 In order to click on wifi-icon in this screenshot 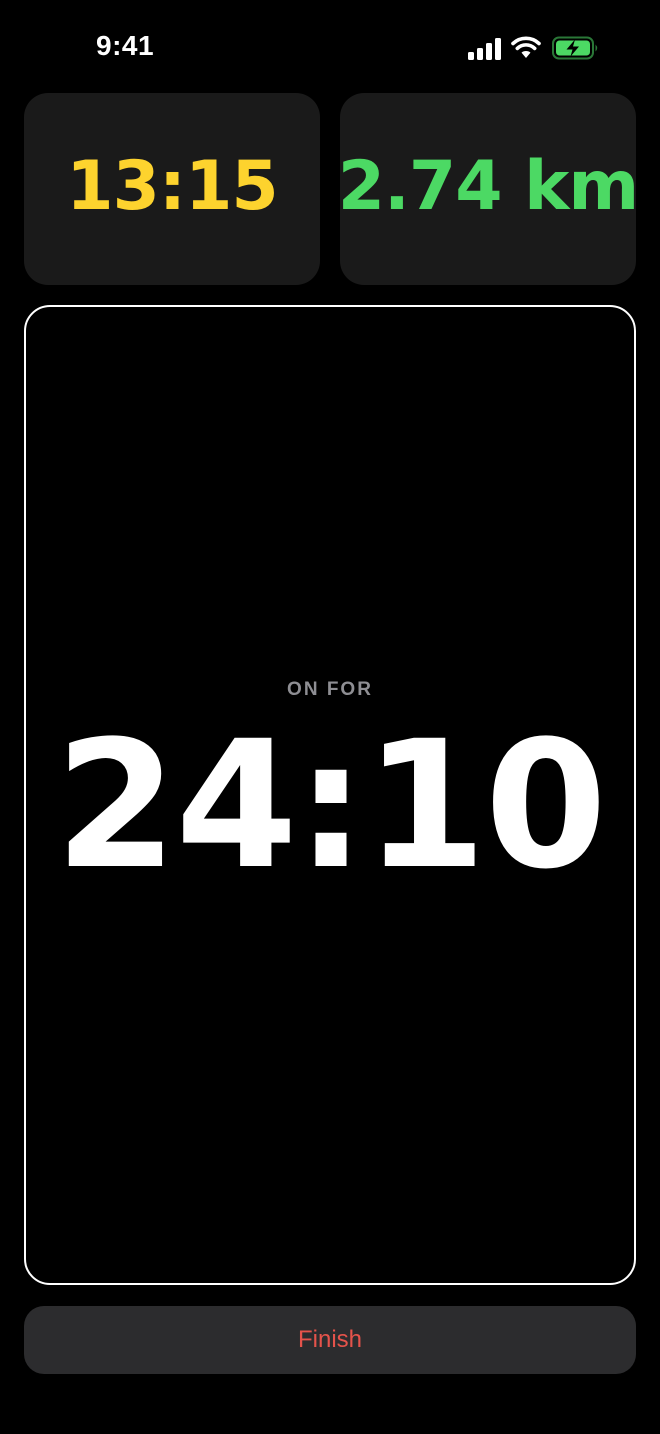, I will do `click(526, 47)`.